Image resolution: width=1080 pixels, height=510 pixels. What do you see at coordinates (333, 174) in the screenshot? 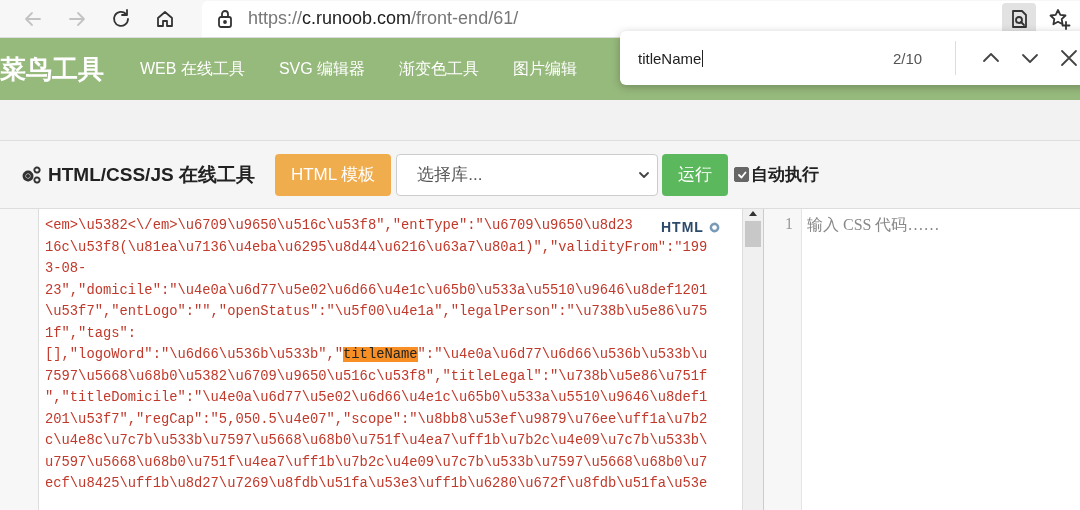
I see `template-button: HTML 模板` at bounding box center [333, 174].